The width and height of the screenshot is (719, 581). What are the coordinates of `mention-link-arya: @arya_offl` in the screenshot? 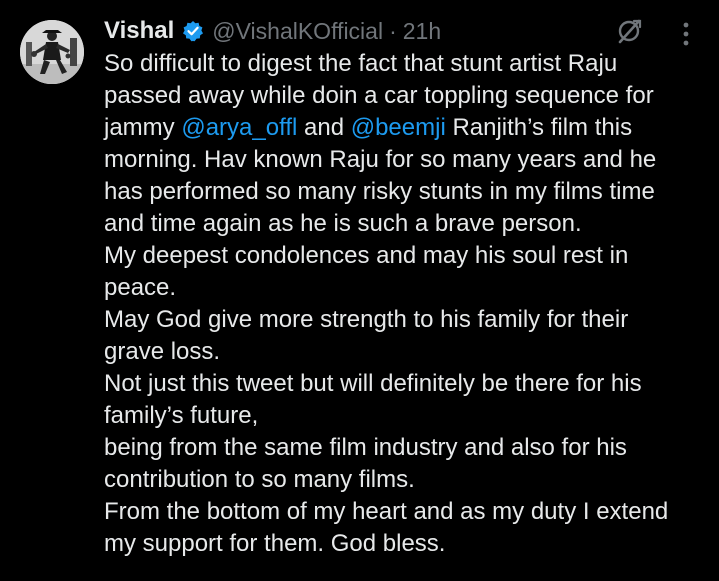 It's located at (239, 127).